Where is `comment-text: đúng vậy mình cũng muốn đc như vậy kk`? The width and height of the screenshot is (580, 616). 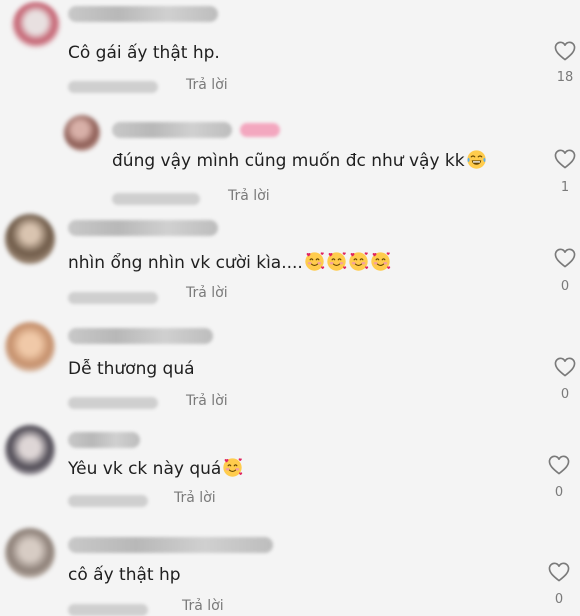
comment-text: đúng vậy mình cũng muốn đc như vậy kk is located at coordinates (299, 160).